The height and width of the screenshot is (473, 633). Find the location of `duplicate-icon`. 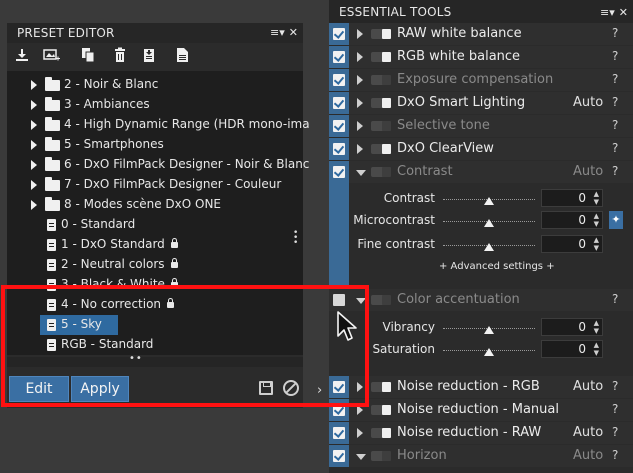

duplicate-icon is located at coordinates (88, 56).